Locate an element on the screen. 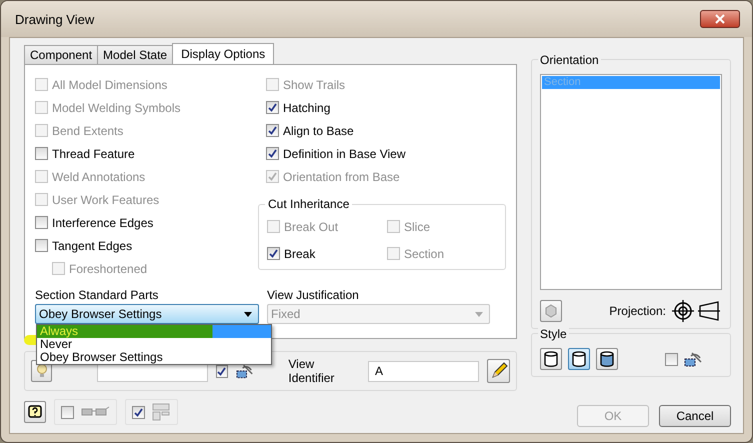 The height and width of the screenshot is (443, 753). cube-icon is located at coordinates (551, 311).